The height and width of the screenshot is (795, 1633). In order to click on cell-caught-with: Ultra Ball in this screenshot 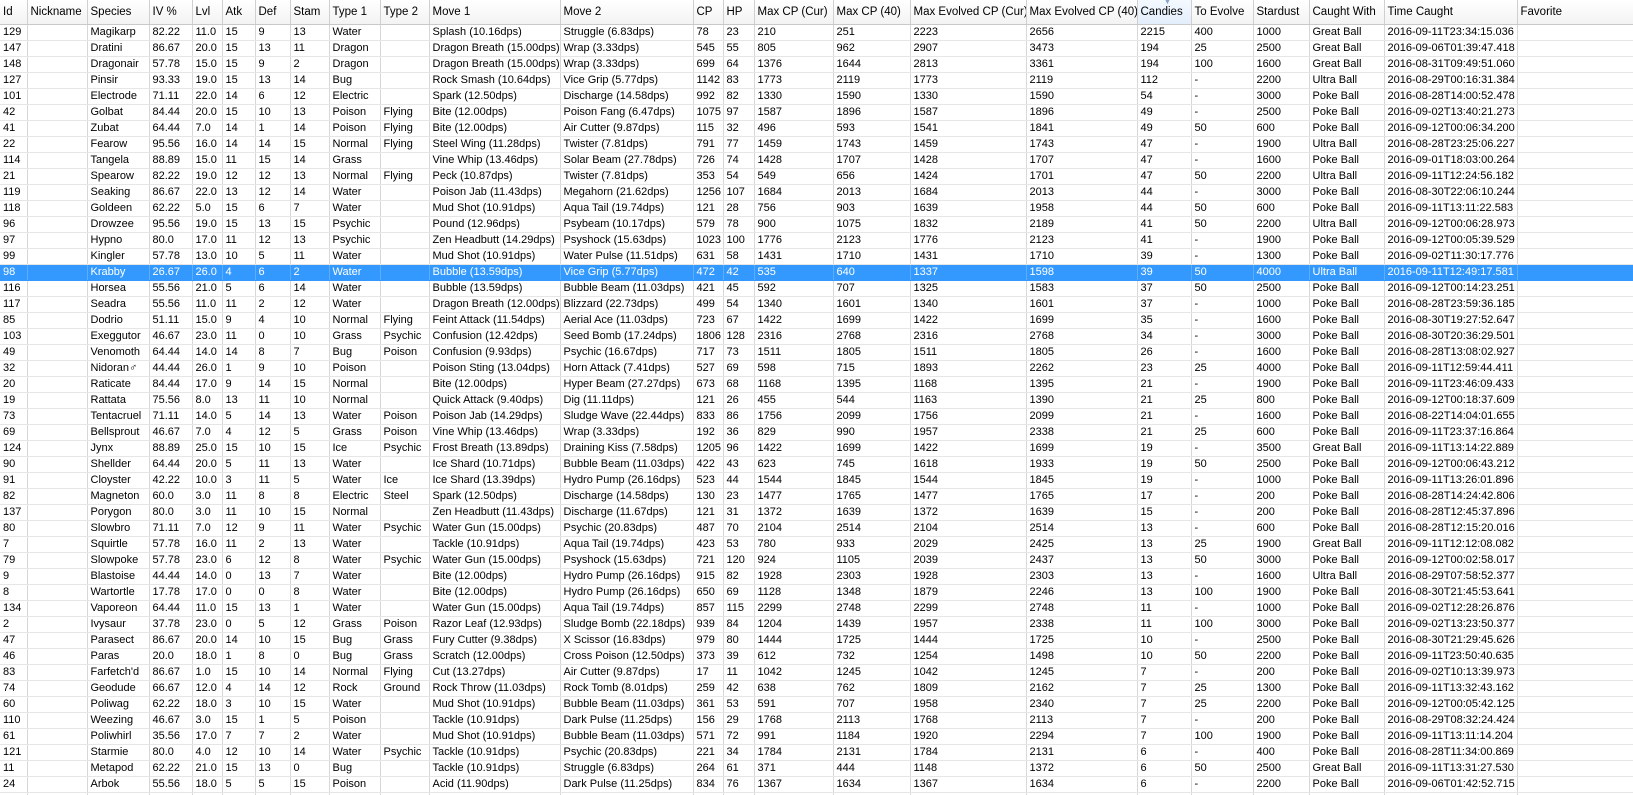, I will do `click(1347, 144)`.